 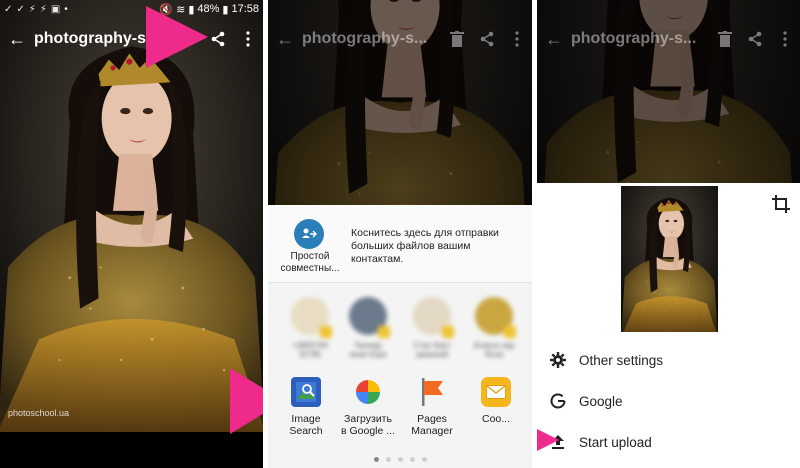 I want to click on menu-label: Google, so click(x=601, y=401).